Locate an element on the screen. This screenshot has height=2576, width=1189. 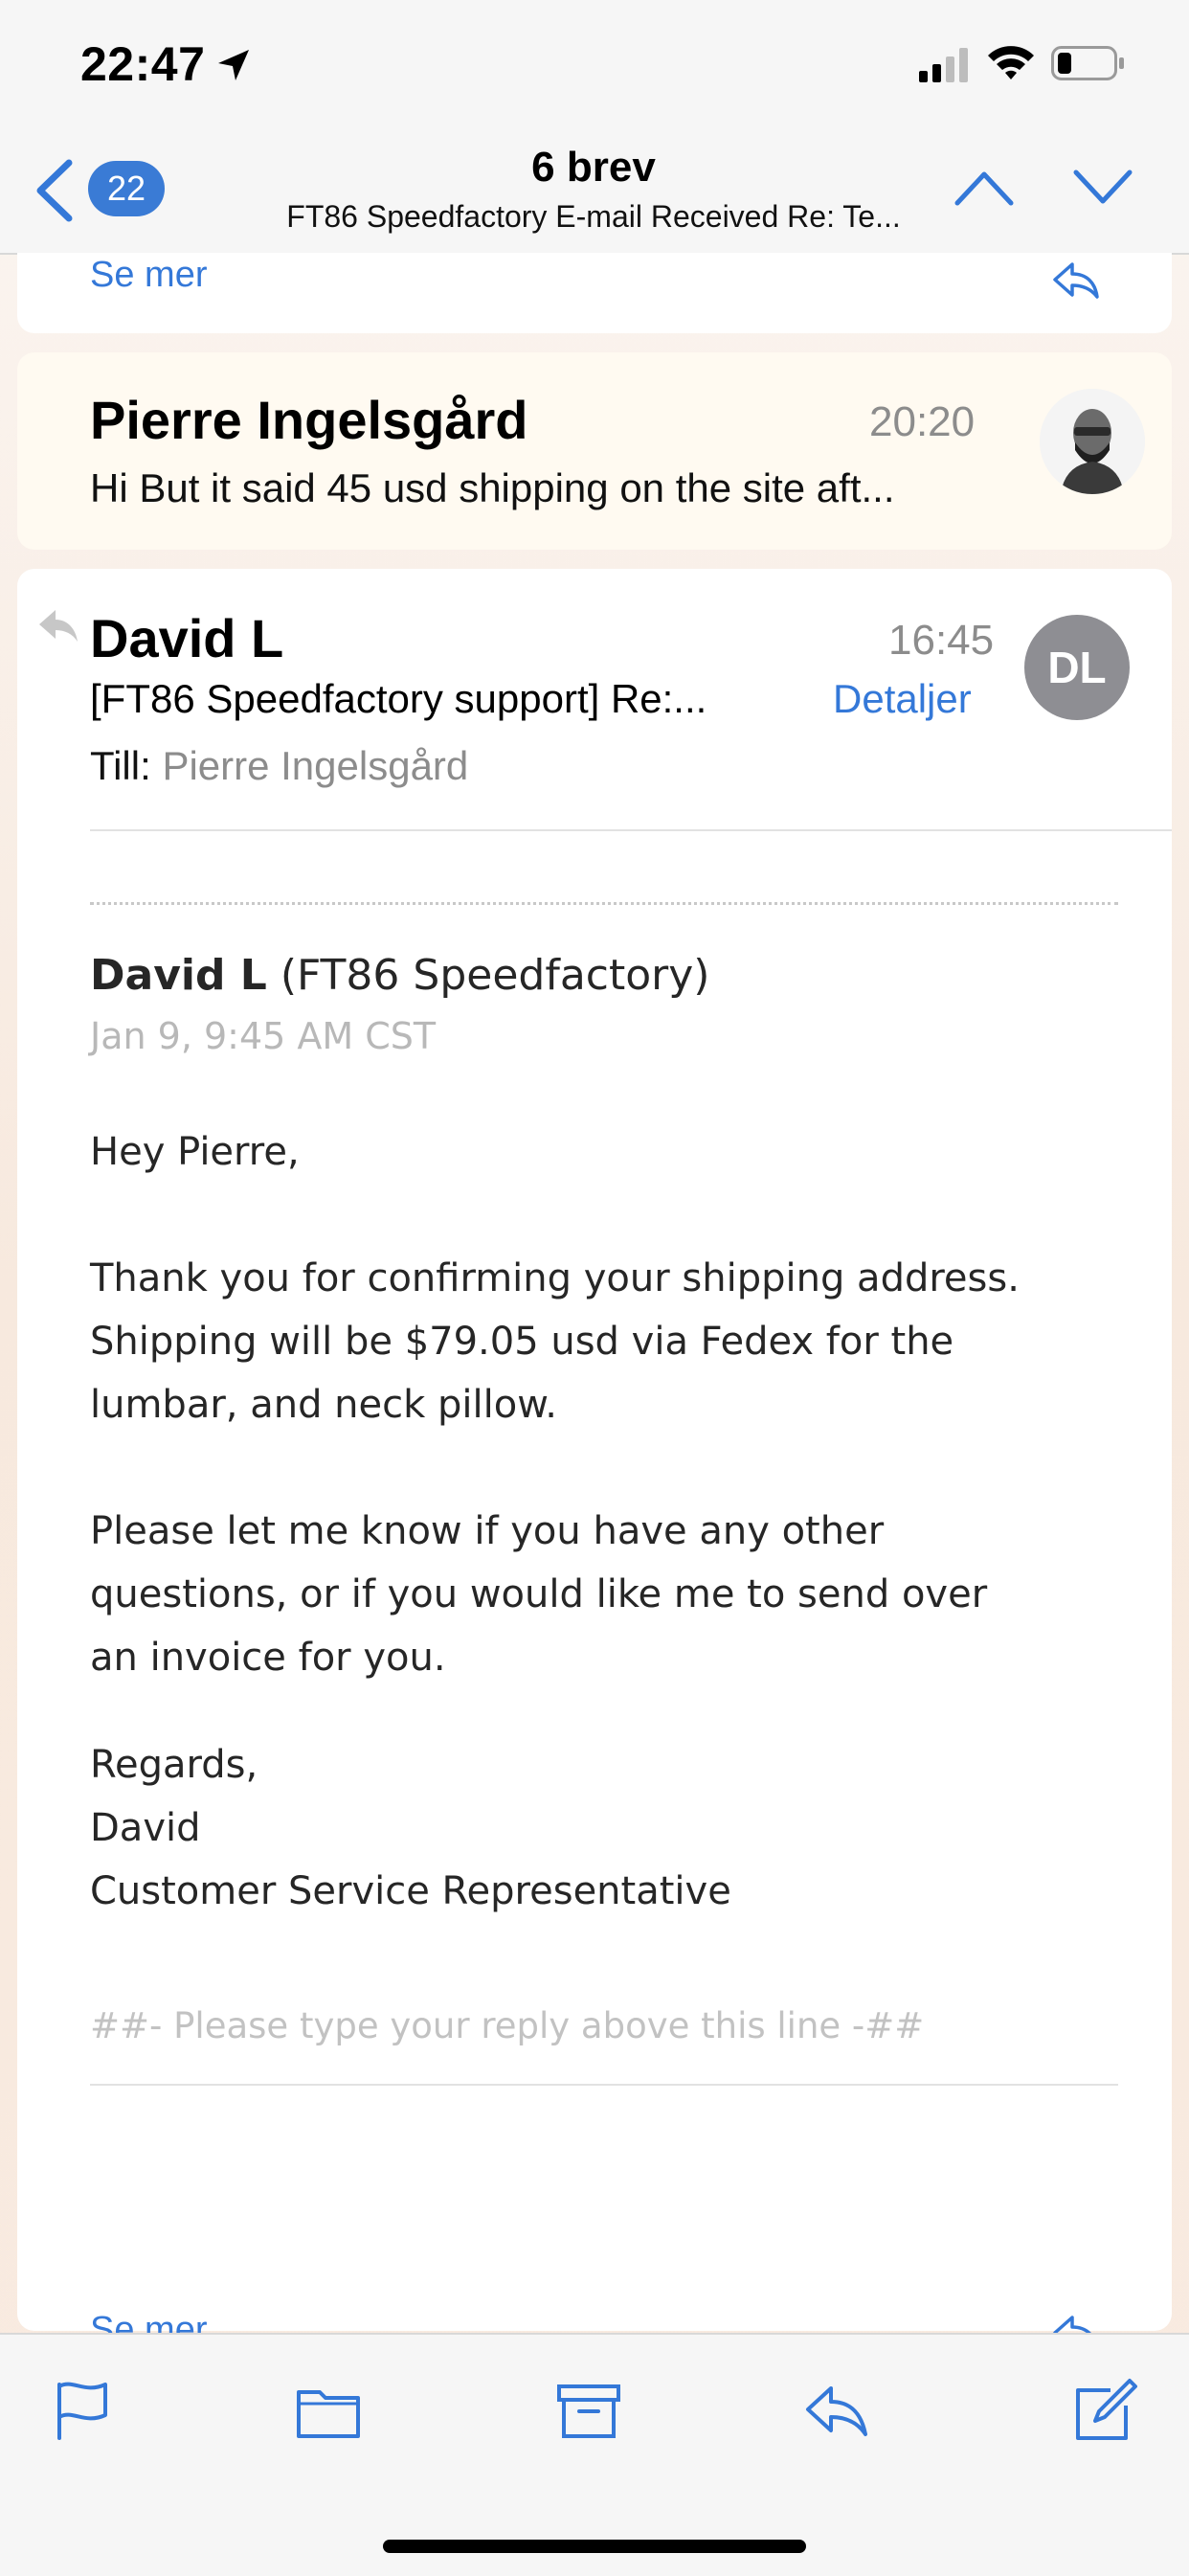
author-line: David L (FT86 Speedfactory) is located at coordinates (607, 975).